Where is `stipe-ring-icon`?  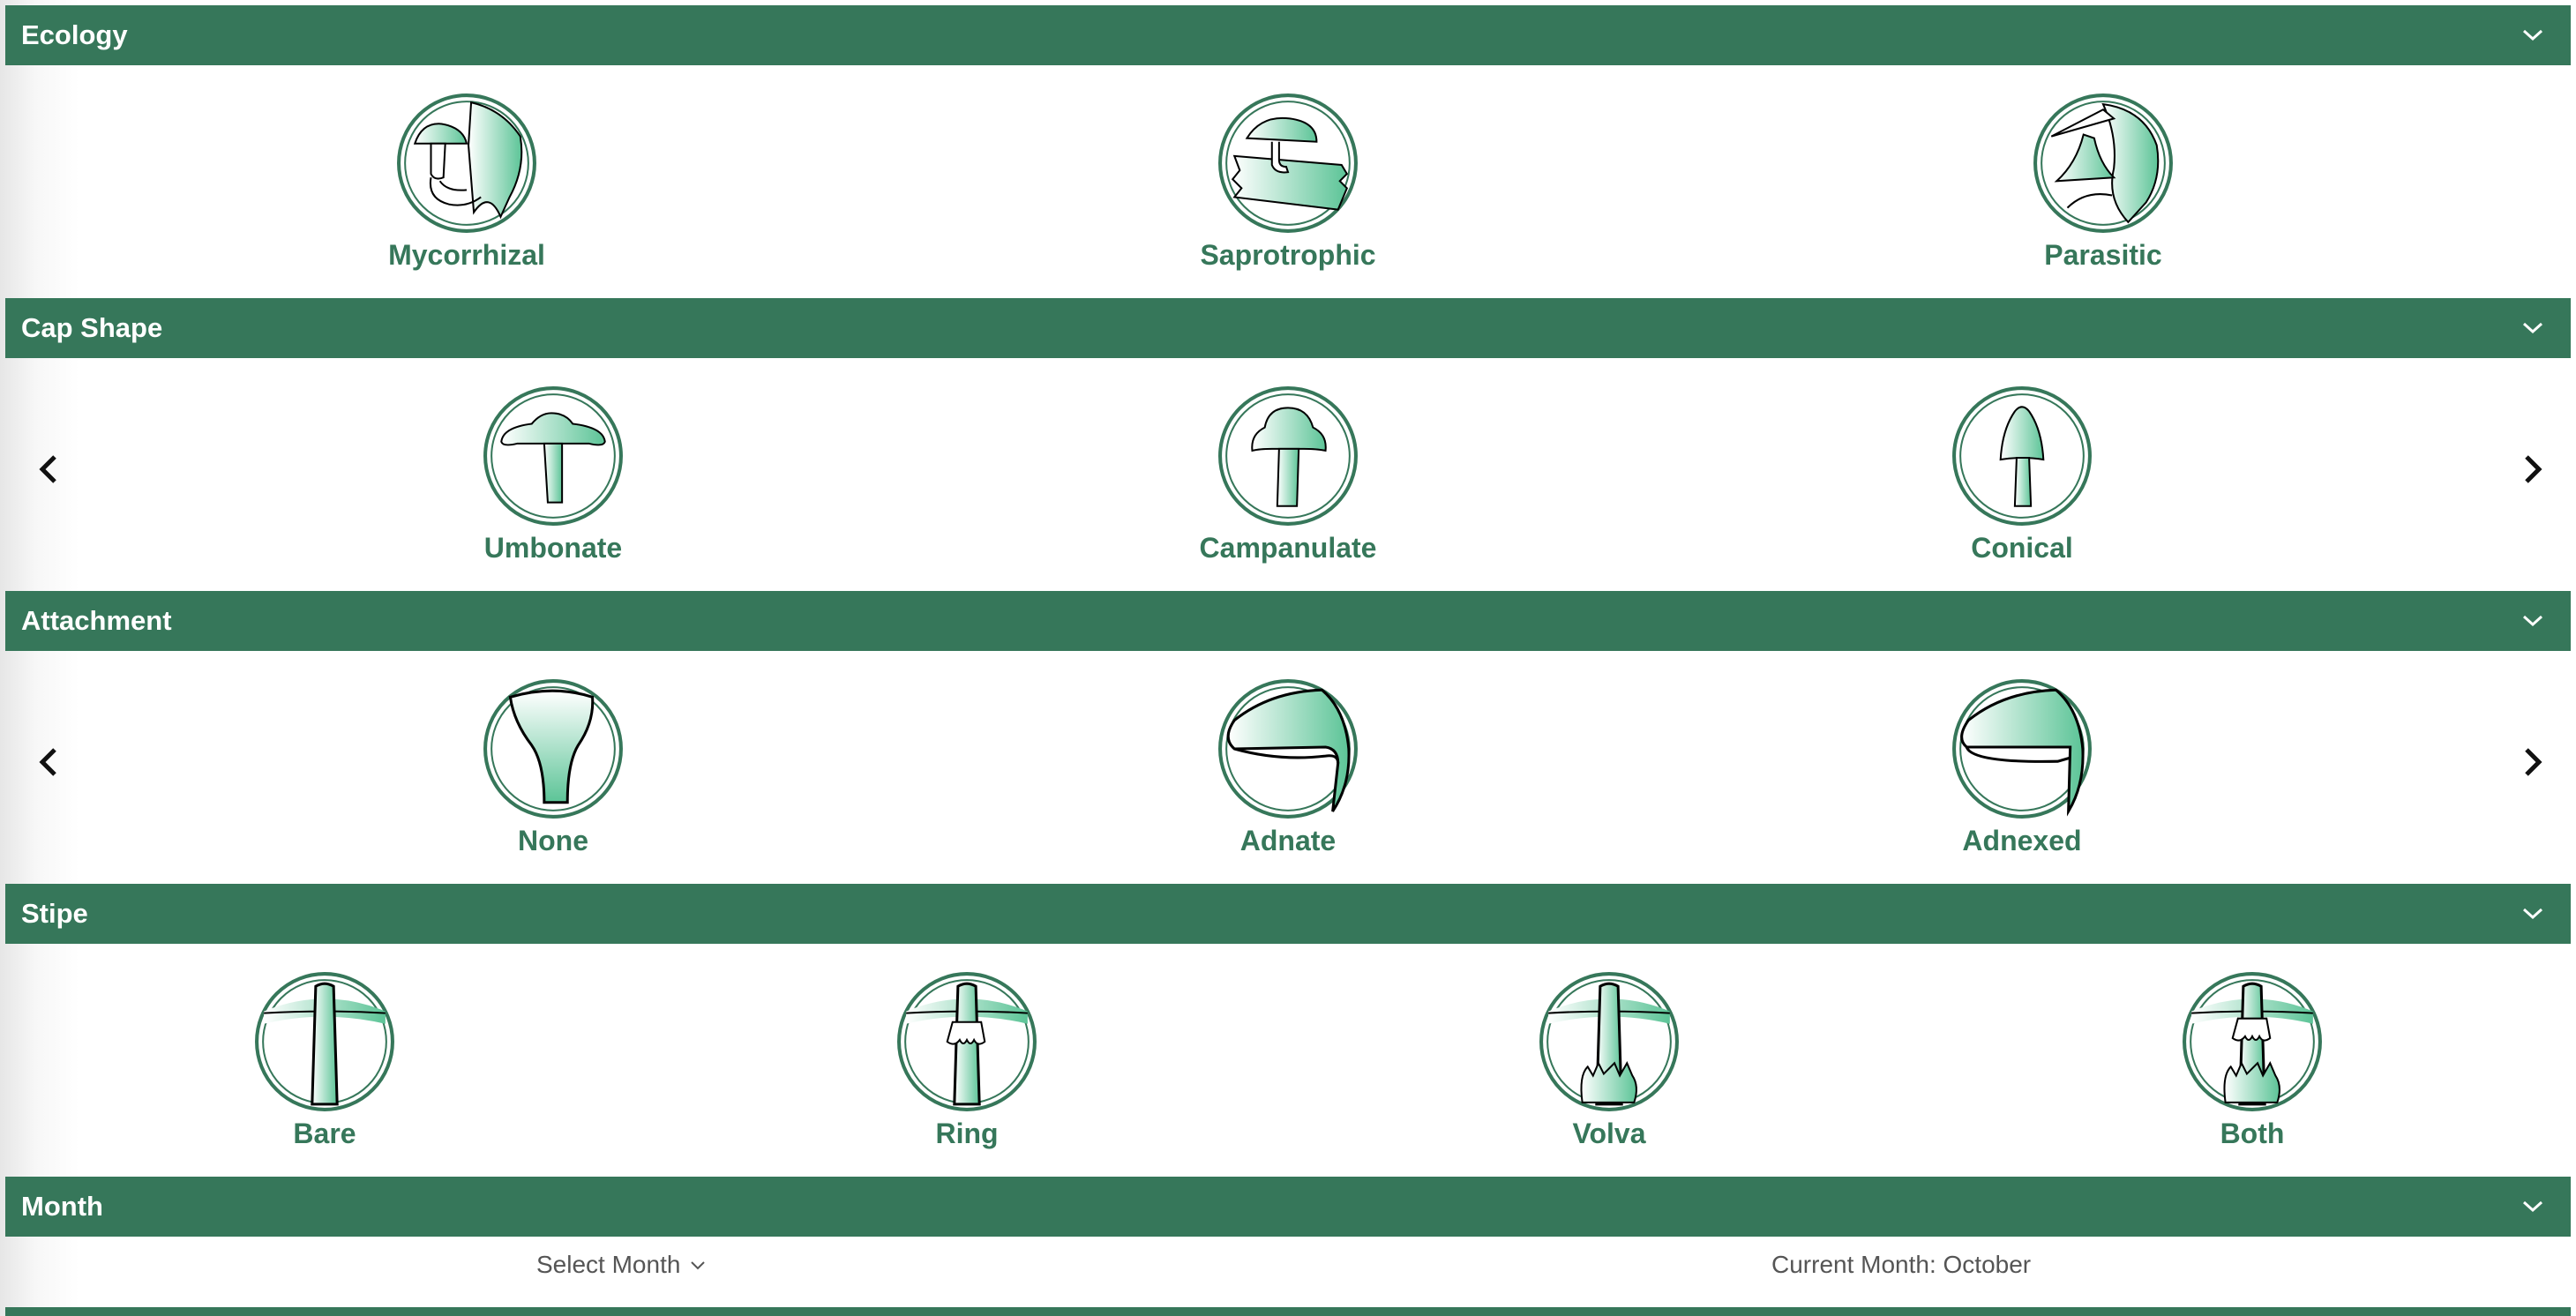 stipe-ring-icon is located at coordinates (967, 1041).